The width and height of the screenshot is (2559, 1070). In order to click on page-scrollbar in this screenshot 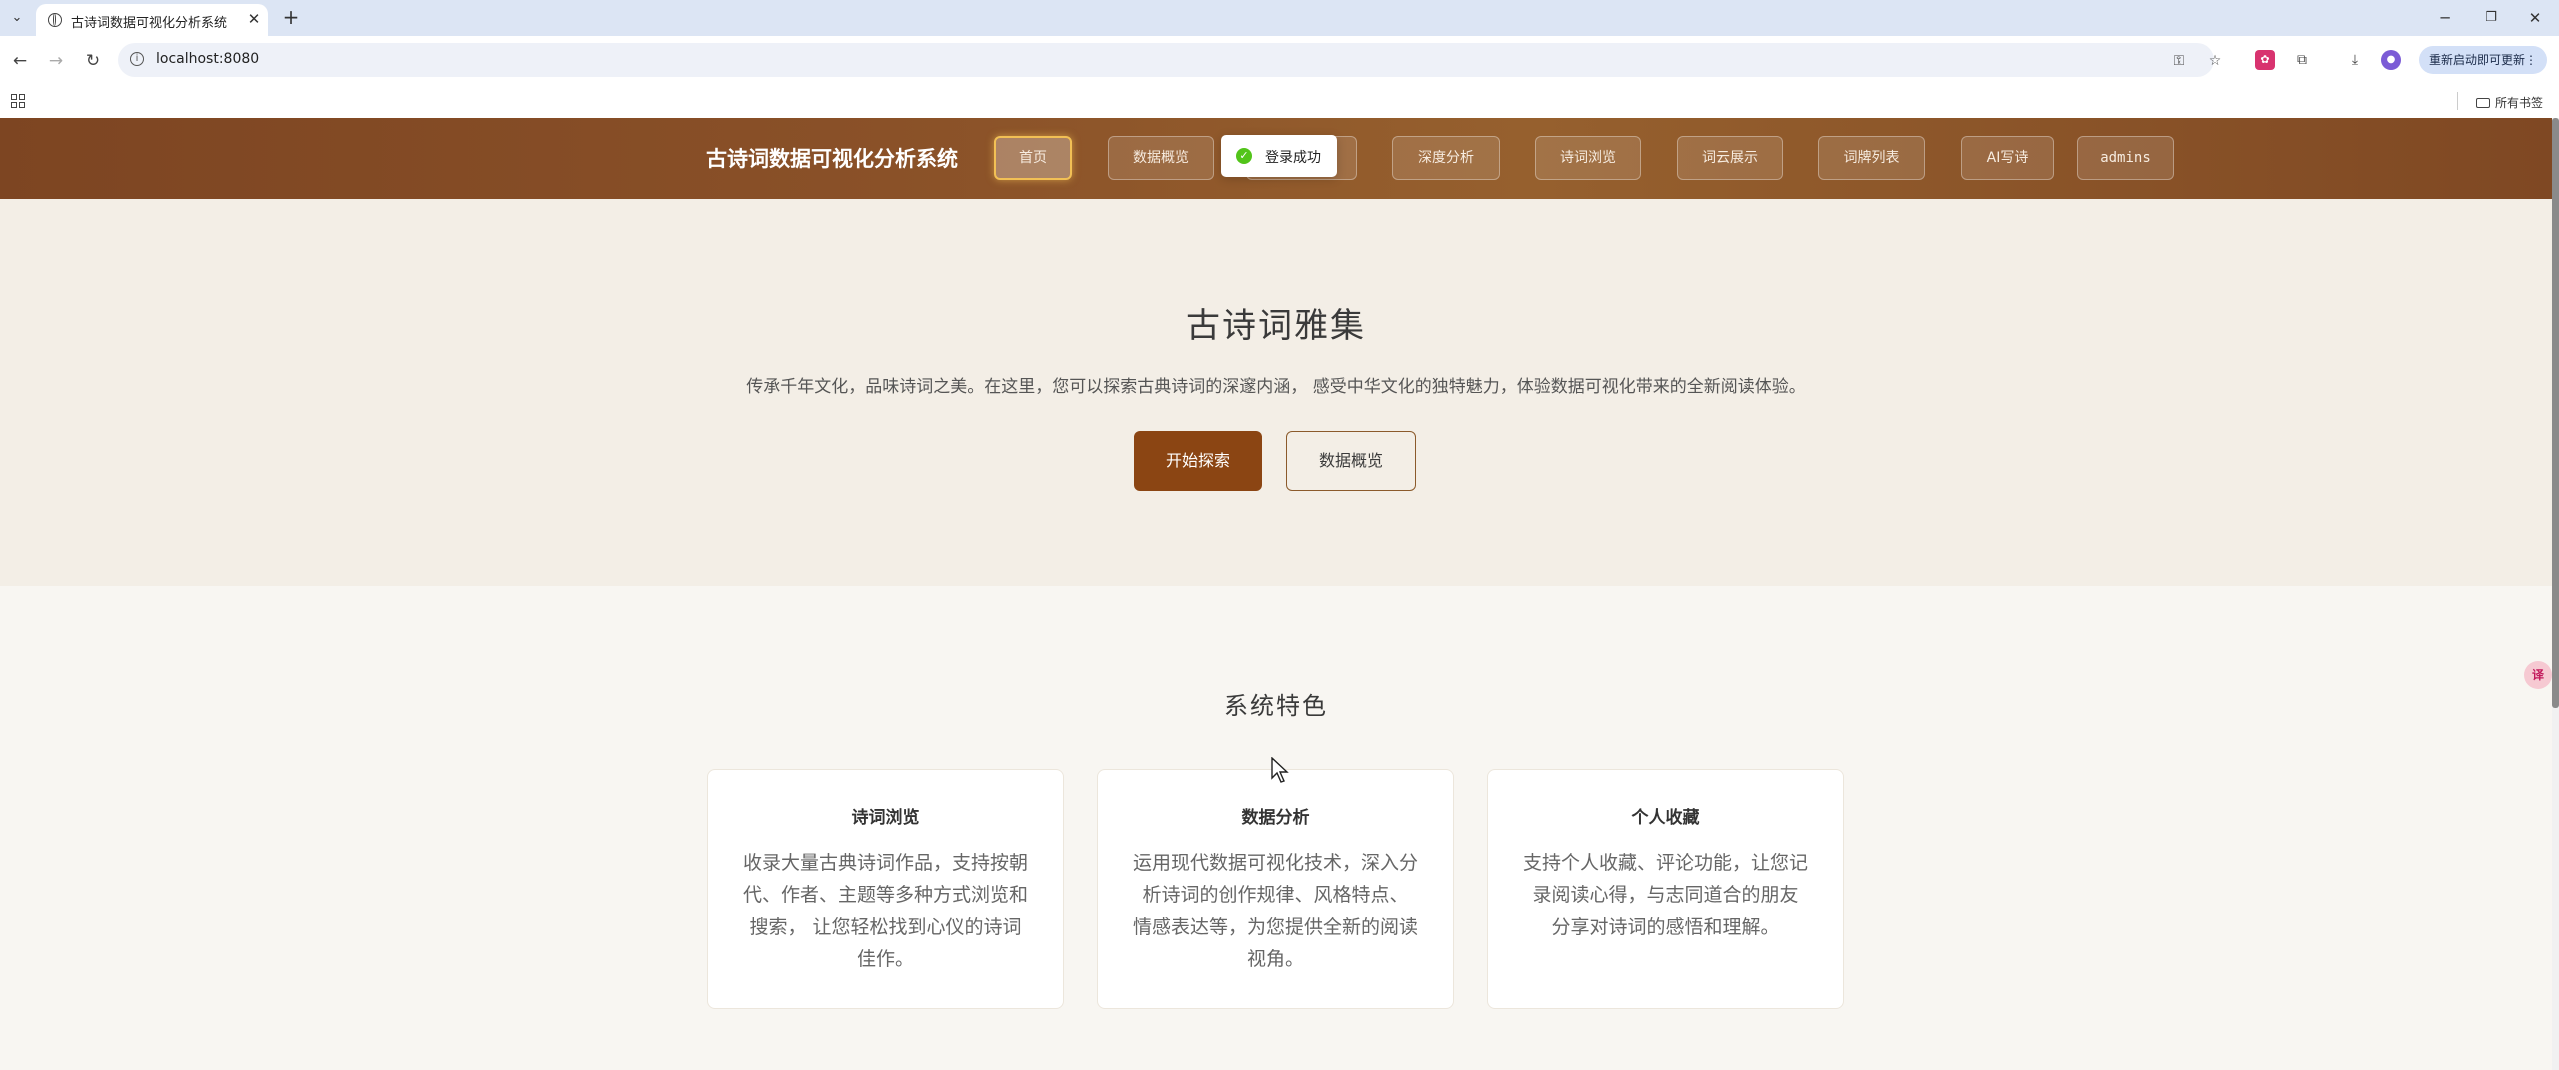, I will do `click(2555, 594)`.